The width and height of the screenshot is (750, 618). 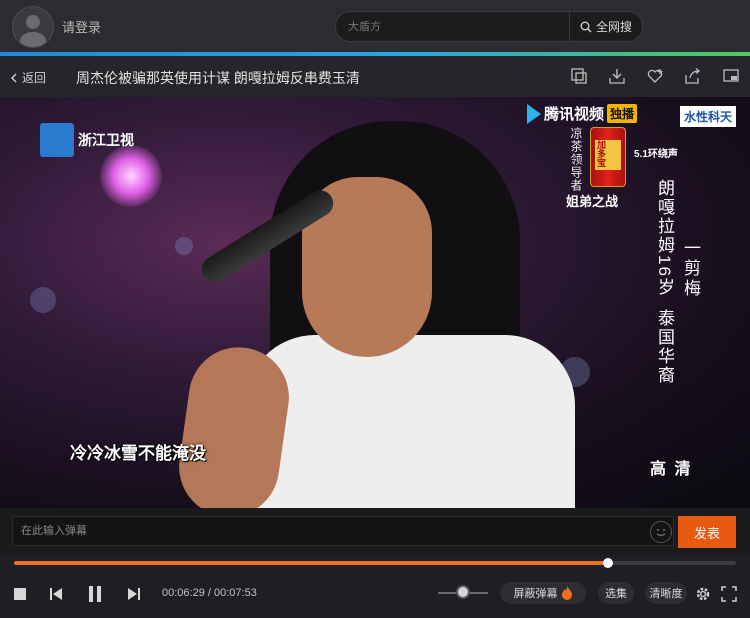 I want to click on favorite-icon, so click(x=655, y=76).